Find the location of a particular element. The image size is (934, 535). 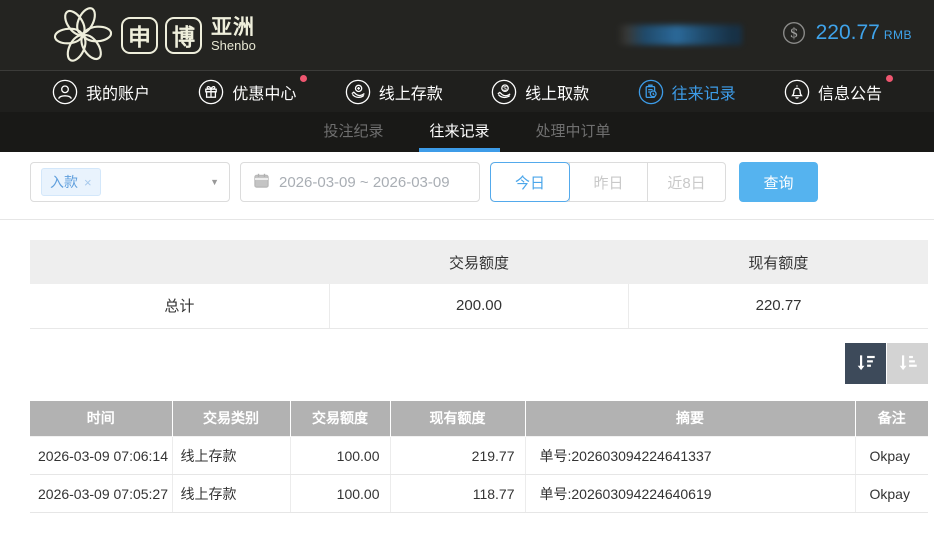

main-navigation: 我的账户 优惠中心 线上存款 $ 线上取款 往来记录 信息公告 is located at coordinates (467, 91).